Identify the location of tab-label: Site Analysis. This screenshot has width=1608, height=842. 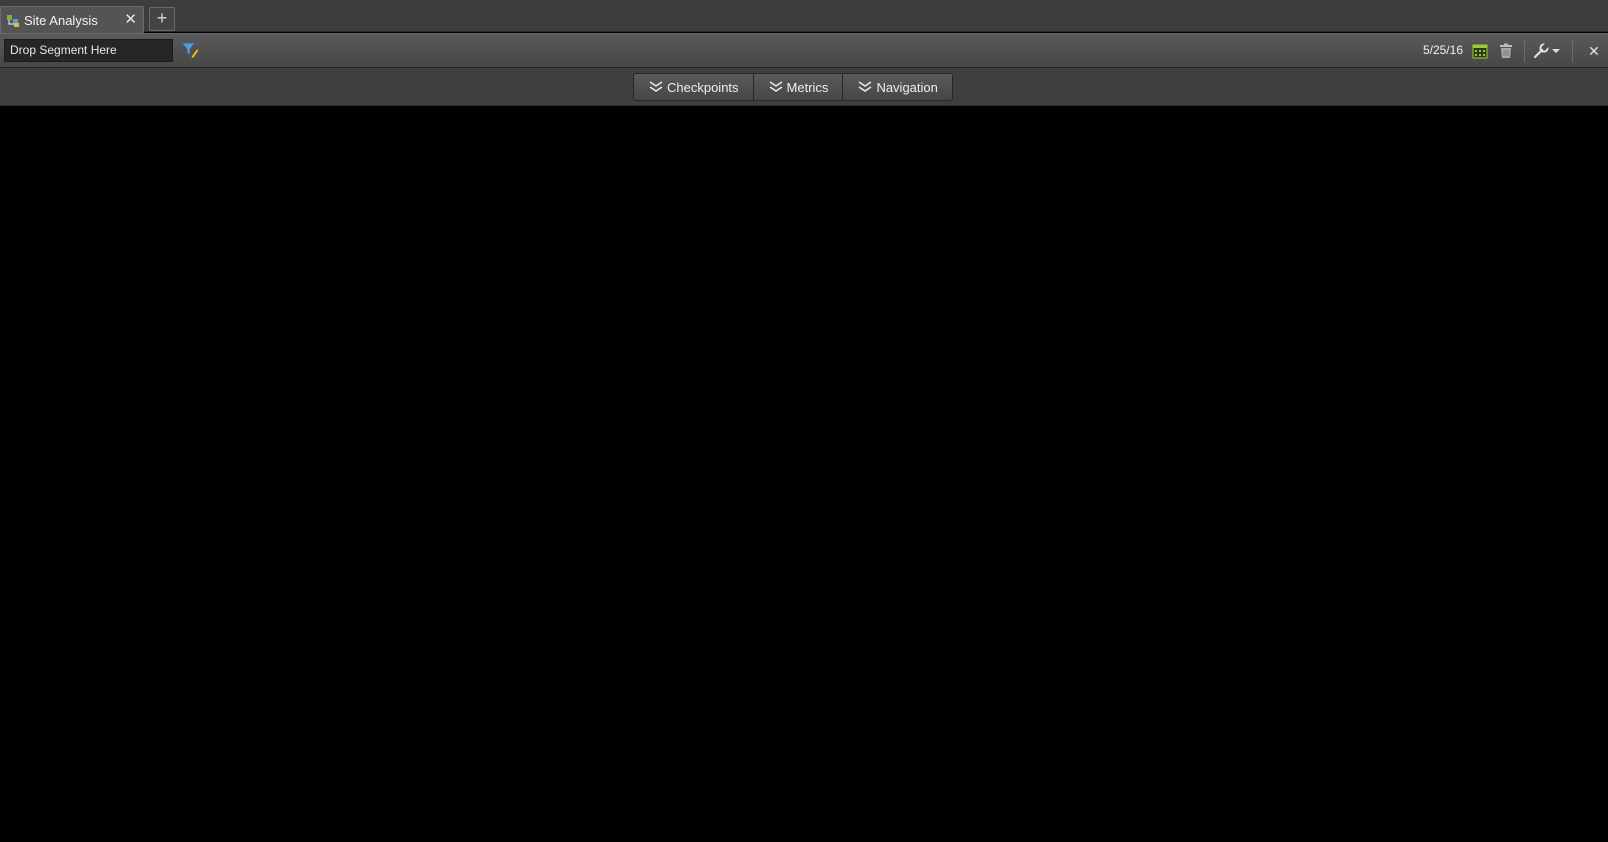
(61, 20).